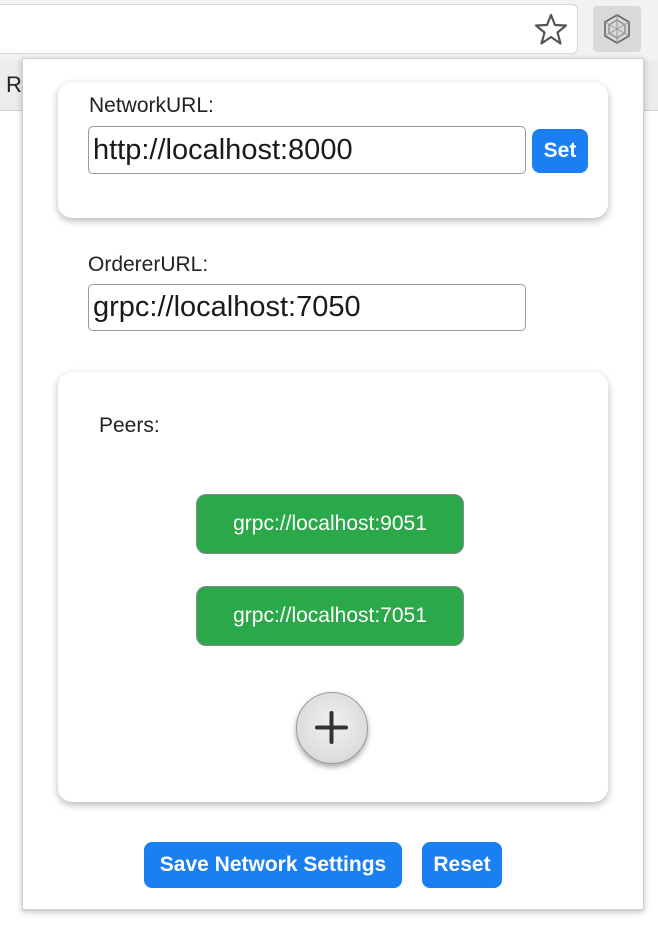  What do you see at coordinates (273, 865) in the screenshot?
I see `save-network-settings-button: Save Network Settings` at bounding box center [273, 865].